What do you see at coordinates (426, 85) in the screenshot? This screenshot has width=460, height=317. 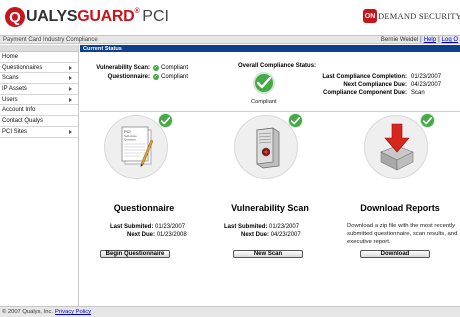 I see `next-due-value: 04/23/2007` at bounding box center [426, 85].